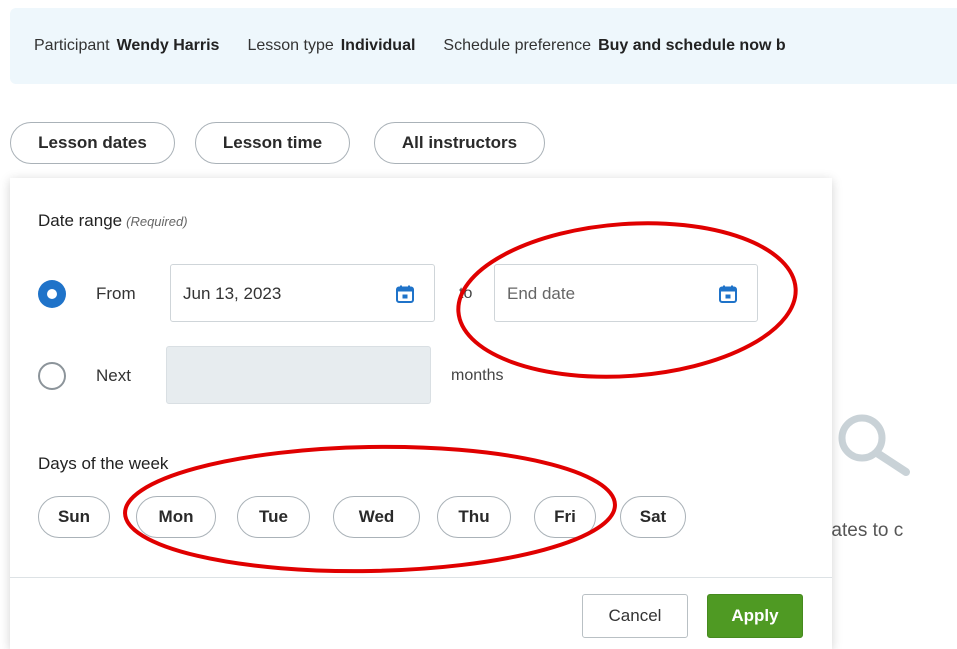  I want to click on start-date-value: Jun 13, 2023, so click(232, 293).